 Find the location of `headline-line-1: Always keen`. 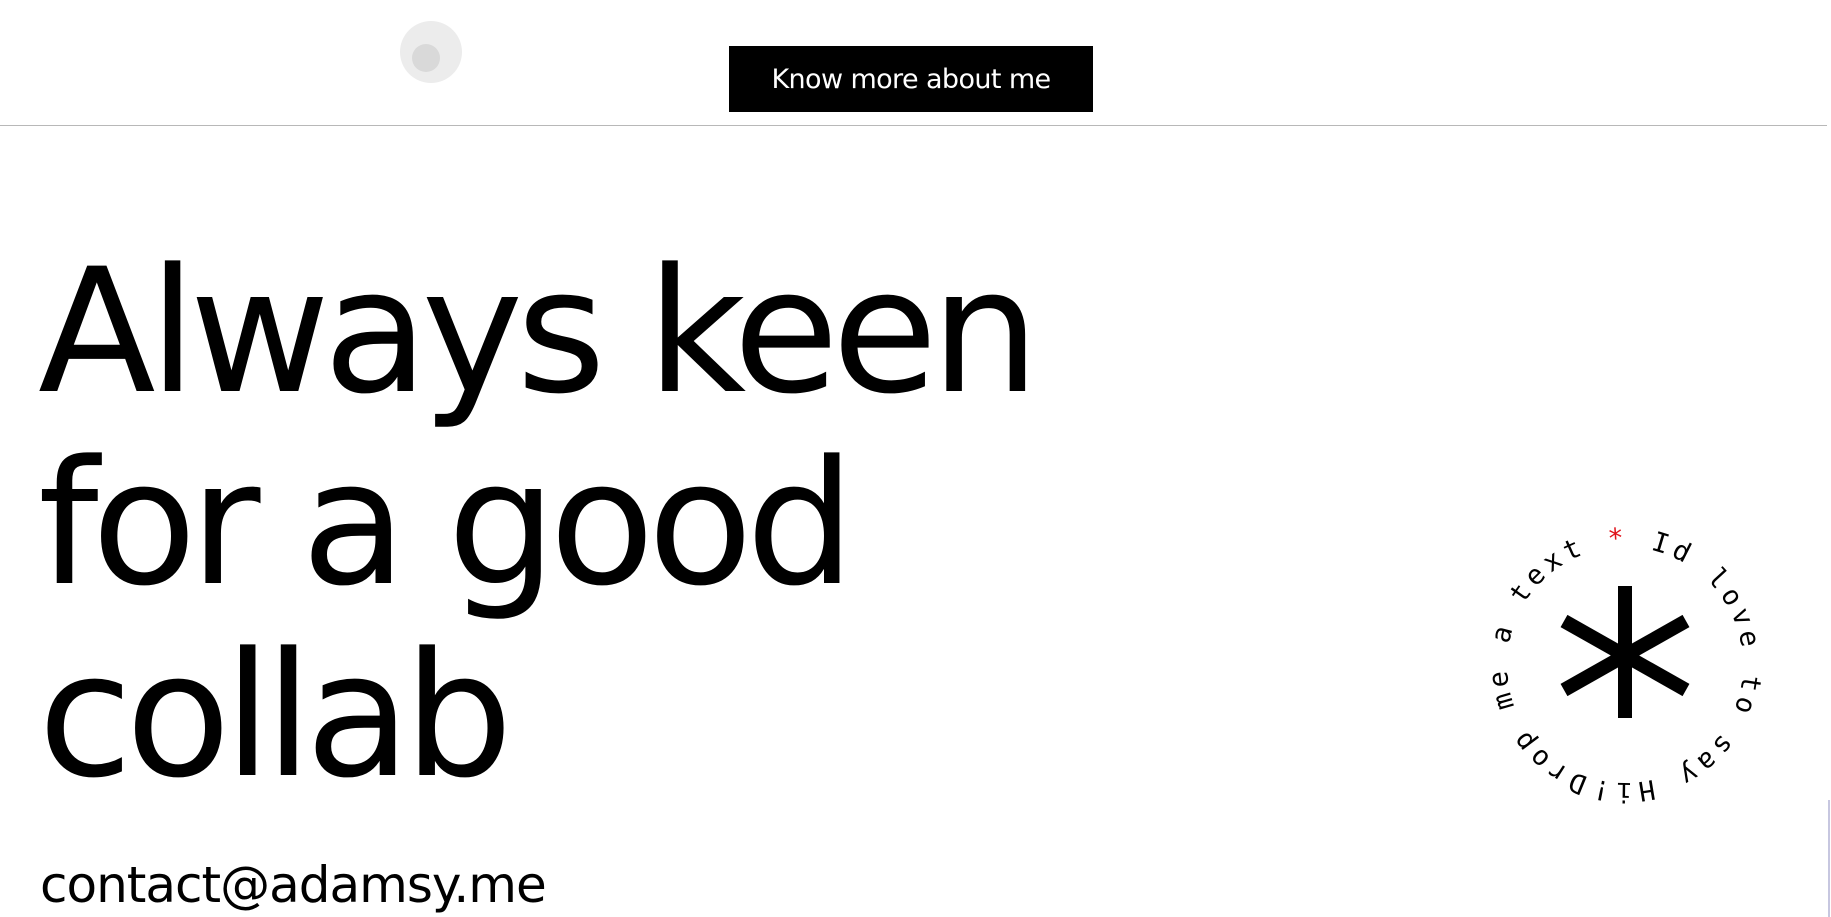

headline-line-1: Always keen is located at coordinates (539, 331).